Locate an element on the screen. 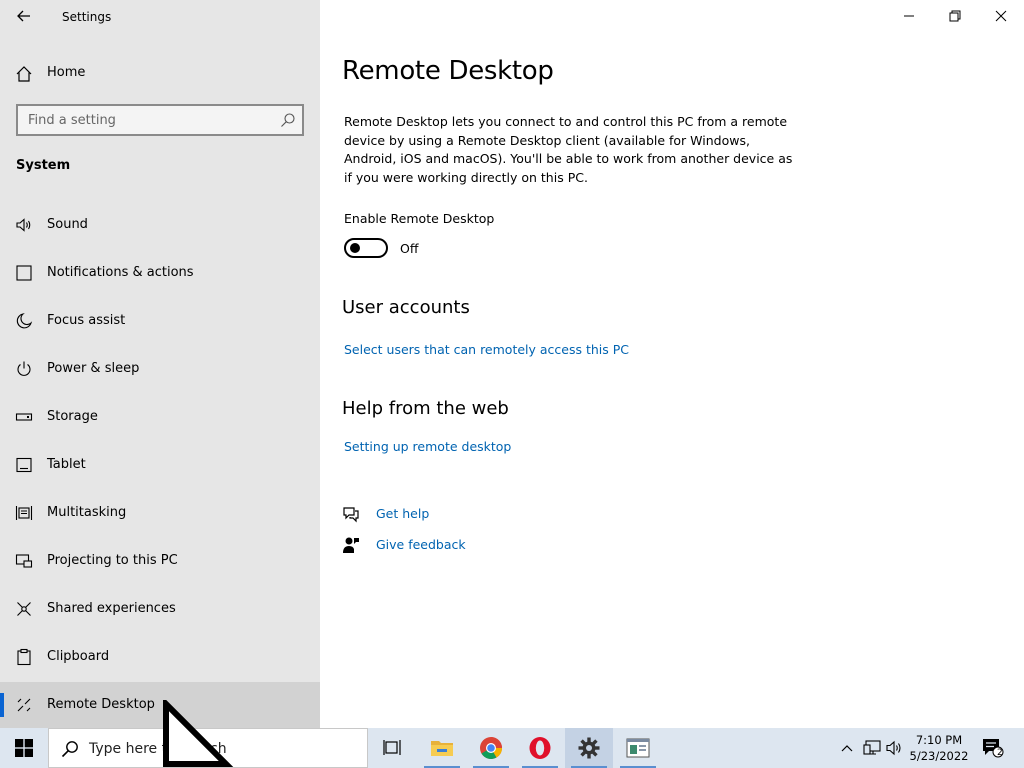 The image size is (1024, 768). sidebar-item-notifications: Notifications & actions is located at coordinates (160, 273).